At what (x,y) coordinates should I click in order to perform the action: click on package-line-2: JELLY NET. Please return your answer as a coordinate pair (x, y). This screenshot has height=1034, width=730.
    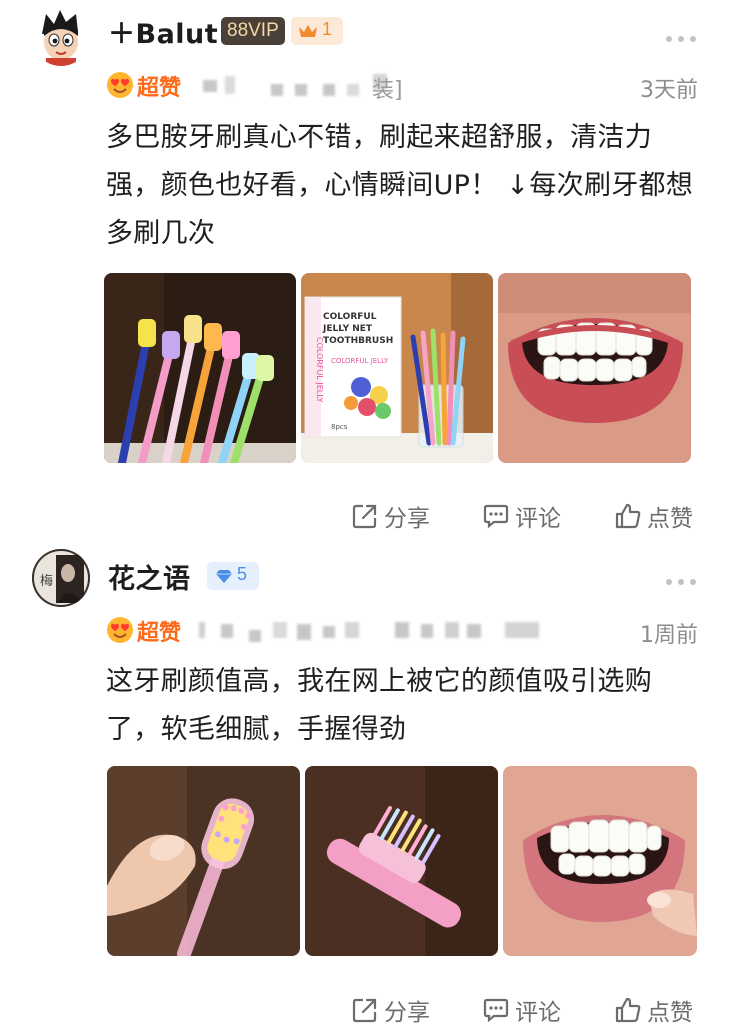
    Looking at the image, I should click on (347, 329).